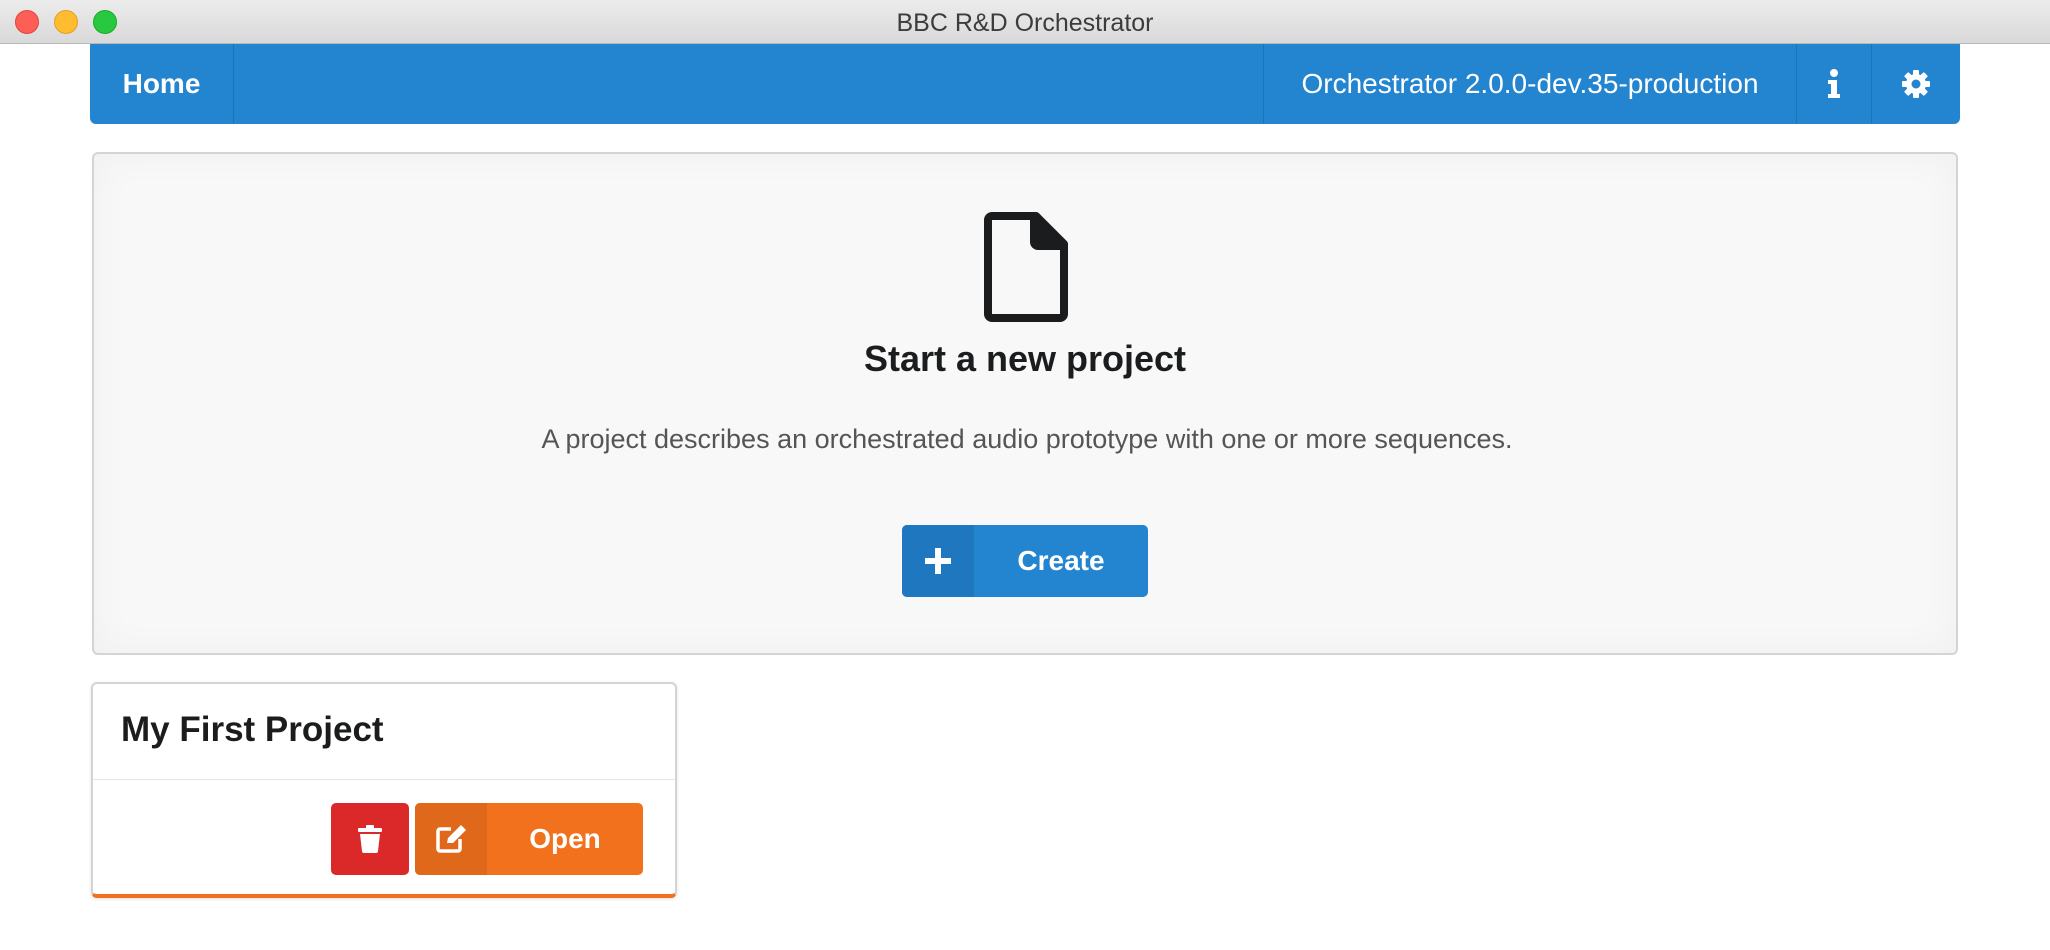 Image resolution: width=2050 pixels, height=950 pixels. I want to click on window-title-bar: BBC R&D Orchestrator, so click(1025, 22).